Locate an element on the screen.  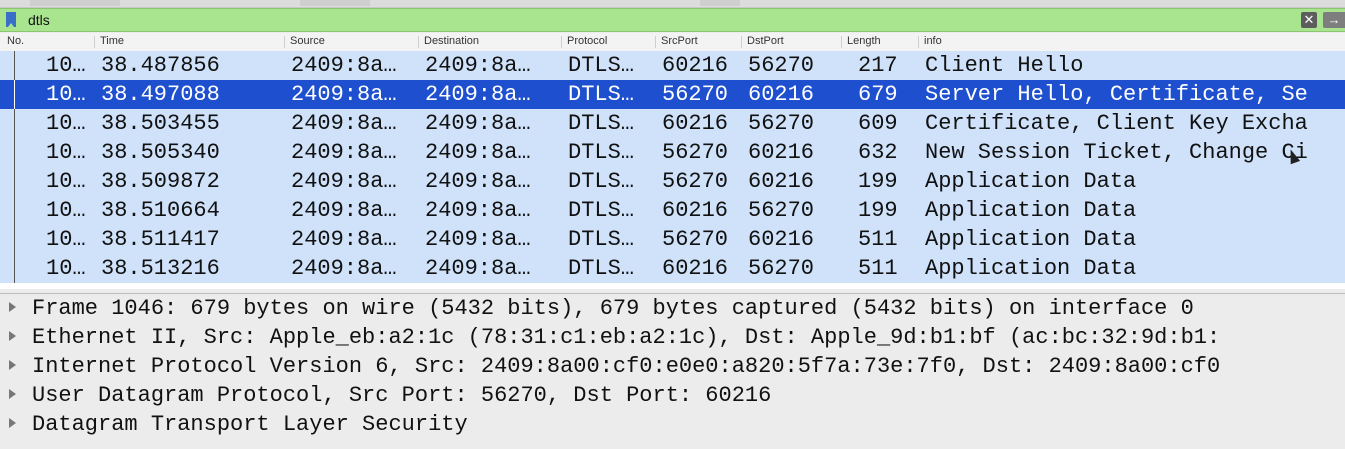
cell-length: 632 is located at coordinates (878, 152).